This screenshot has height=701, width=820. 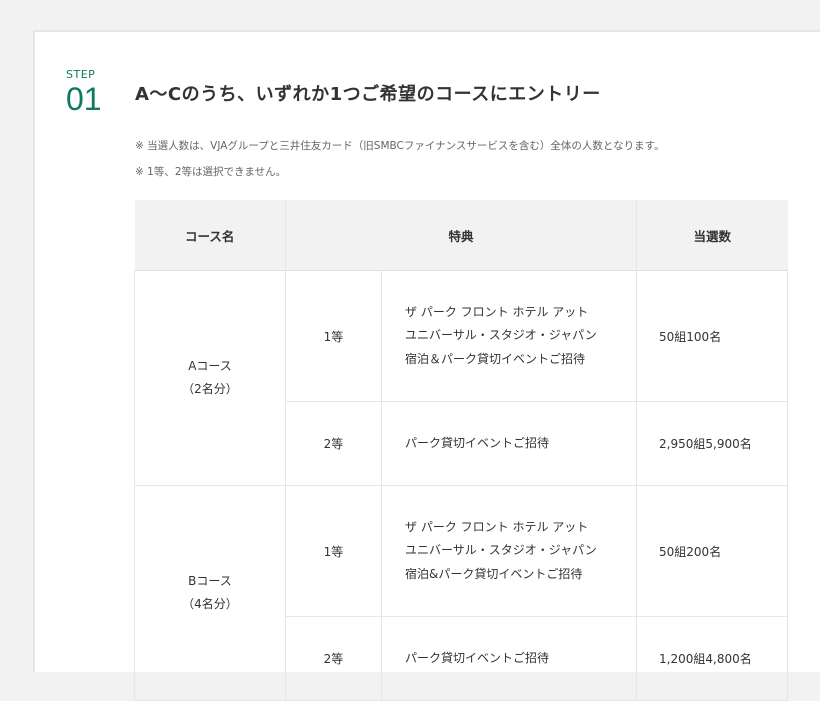 What do you see at coordinates (495, 358) in the screenshot?
I see `prize-detail-line: 宿泊＆パーク貸切イベントご招待` at bounding box center [495, 358].